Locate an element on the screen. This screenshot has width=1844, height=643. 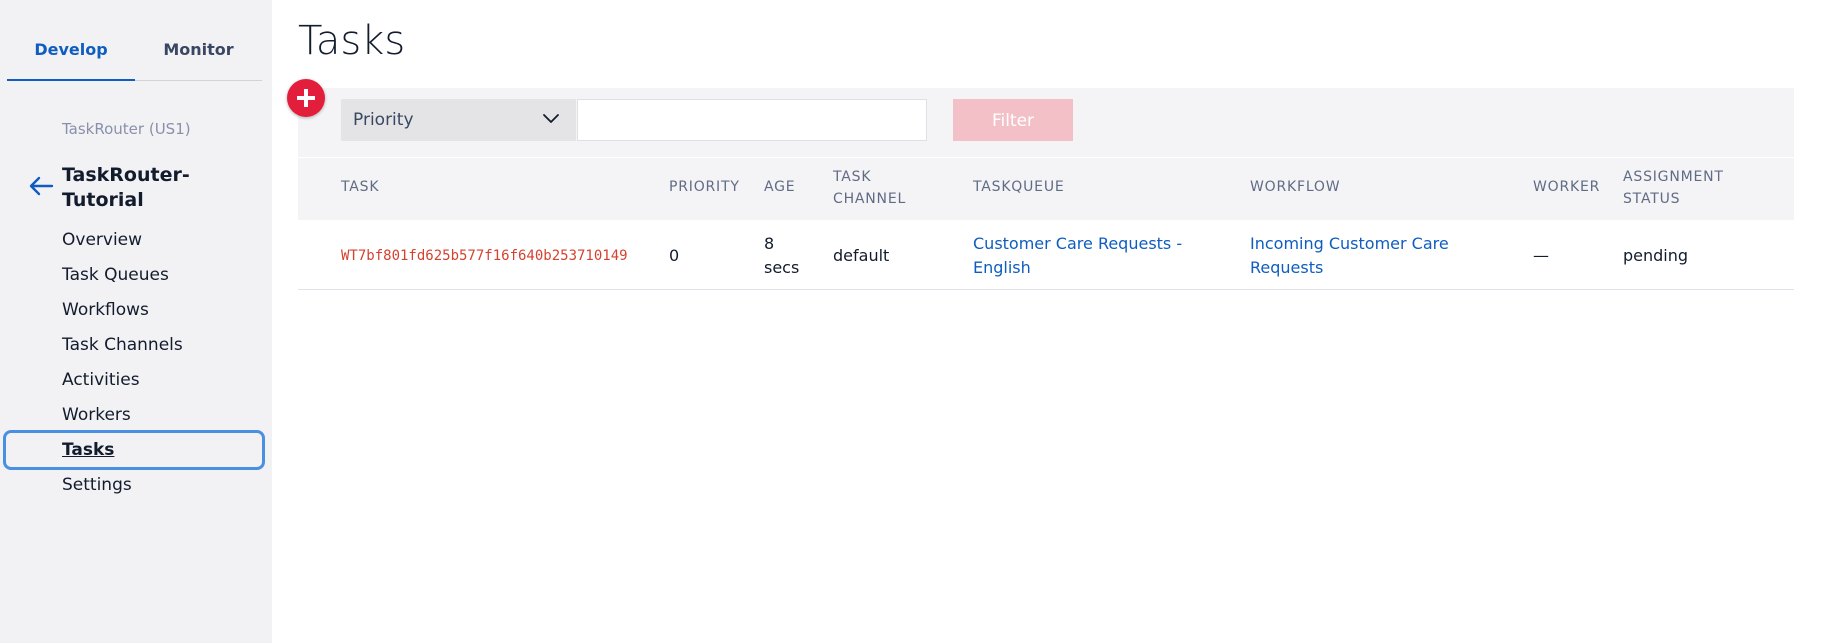
task-age: 8 secs is located at coordinates (781, 256).